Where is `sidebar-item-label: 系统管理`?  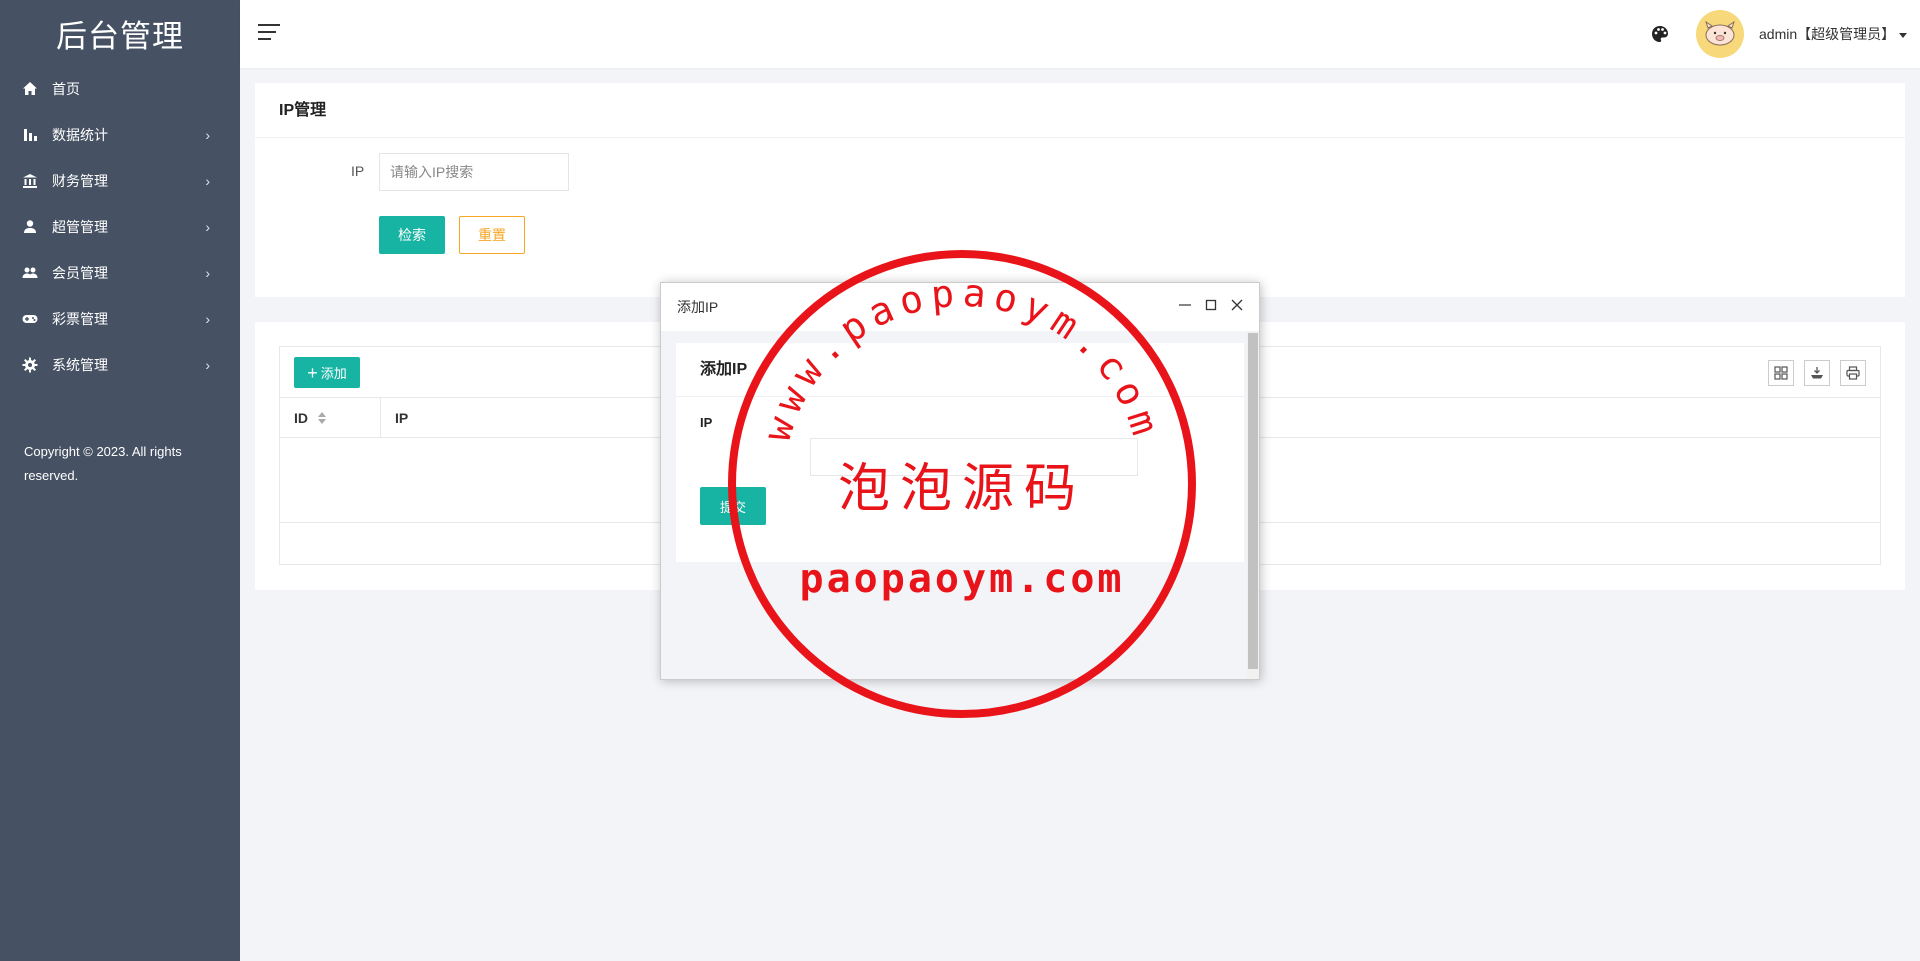 sidebar-item-label: 系统管理 is located at coordinates (80, 365).